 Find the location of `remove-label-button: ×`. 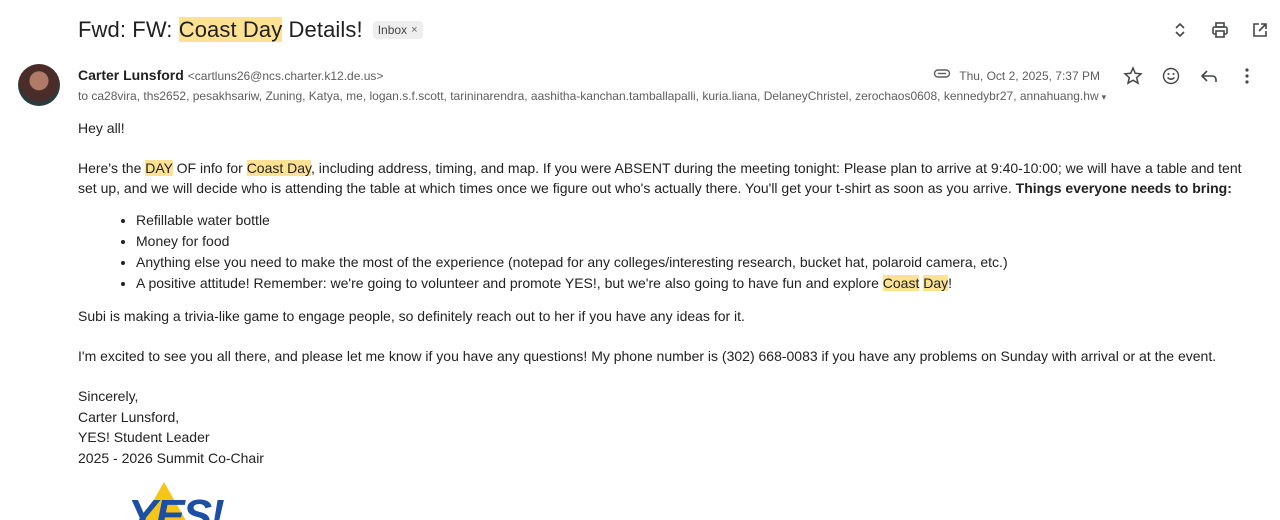

remove-label-button: × is located at coordinates (414, 30).